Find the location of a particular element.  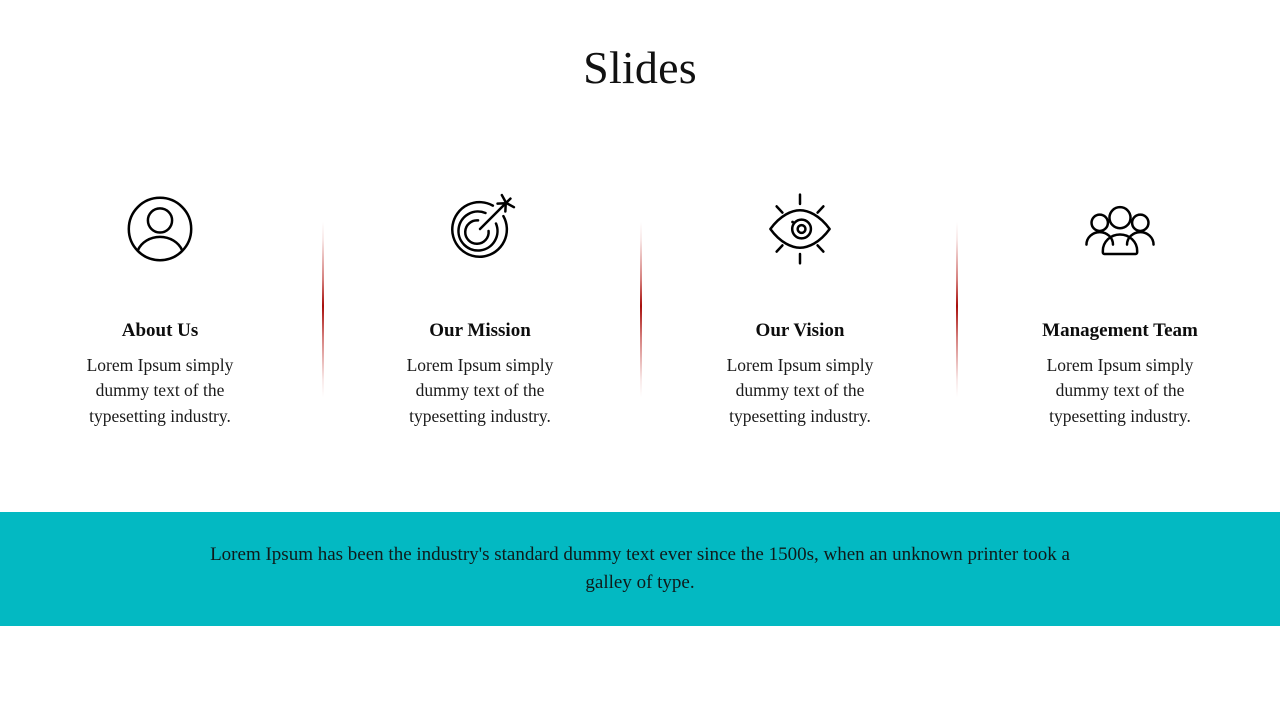

feature-heading: About Us is located at coordinates (160, 330).